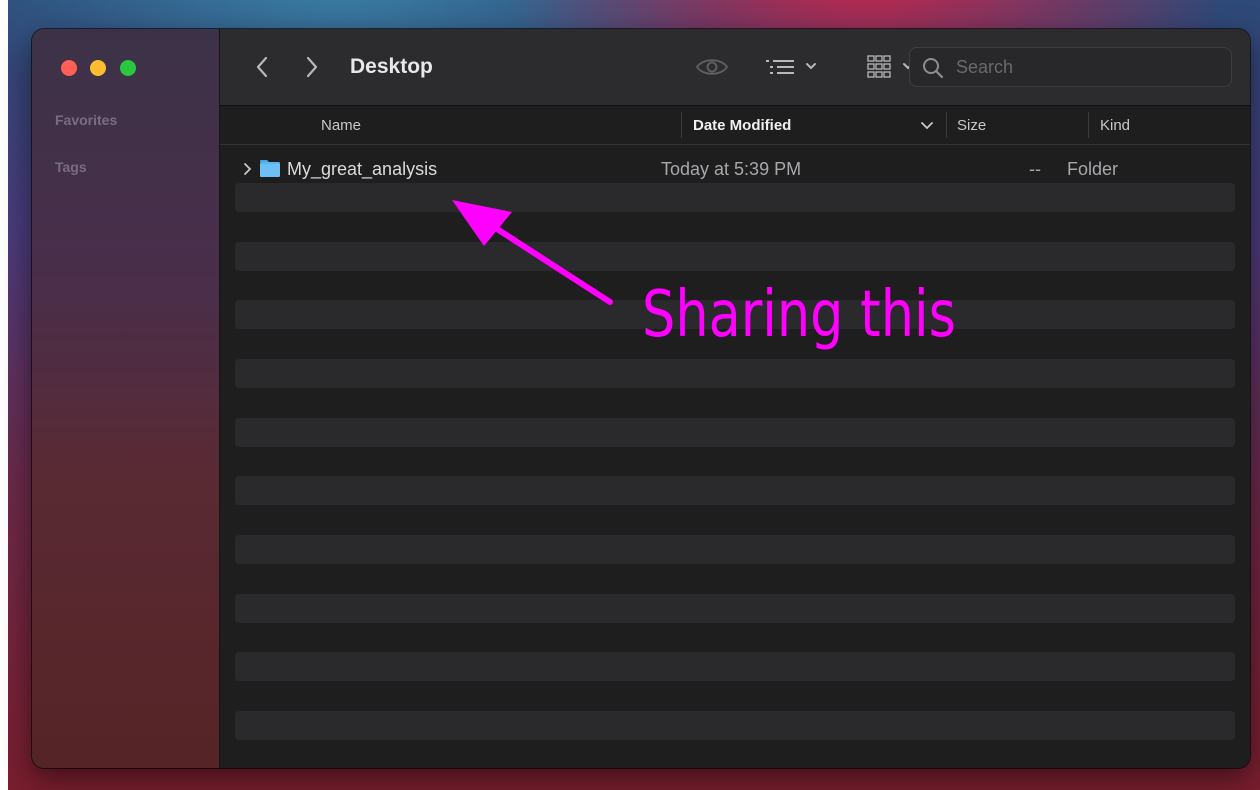 The height and width of the screenshot is (790, 1260). Describe the element at coordinates (362, 169) in the screenshot. I see `file-name: My_great_analysis` at that location.